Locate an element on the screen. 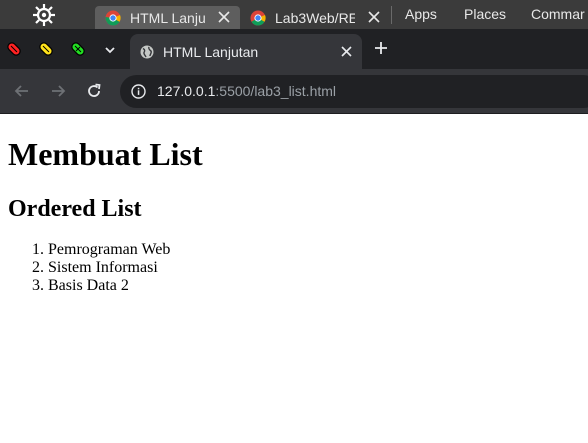  address-bar: 127.0.0.1:5500/lab3_list.html is located at coordinates (354, 91).